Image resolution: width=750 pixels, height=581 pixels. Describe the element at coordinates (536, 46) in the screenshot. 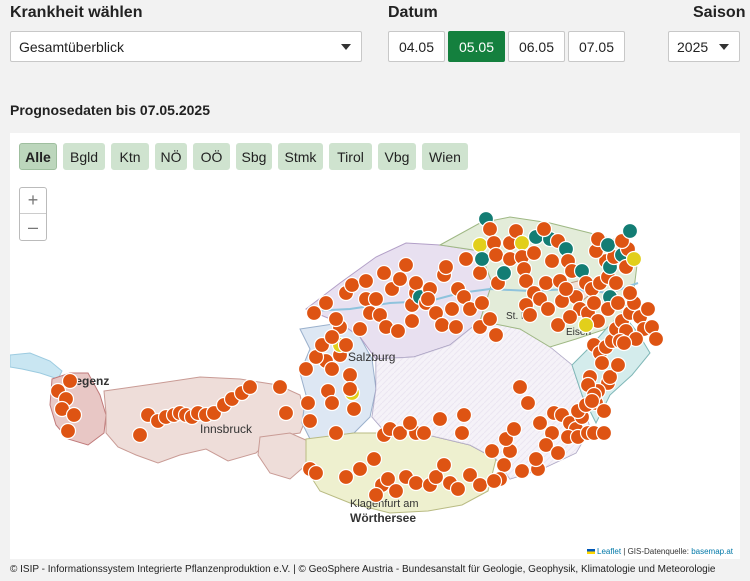

I see `date-button-0605: 06.05` at that location.